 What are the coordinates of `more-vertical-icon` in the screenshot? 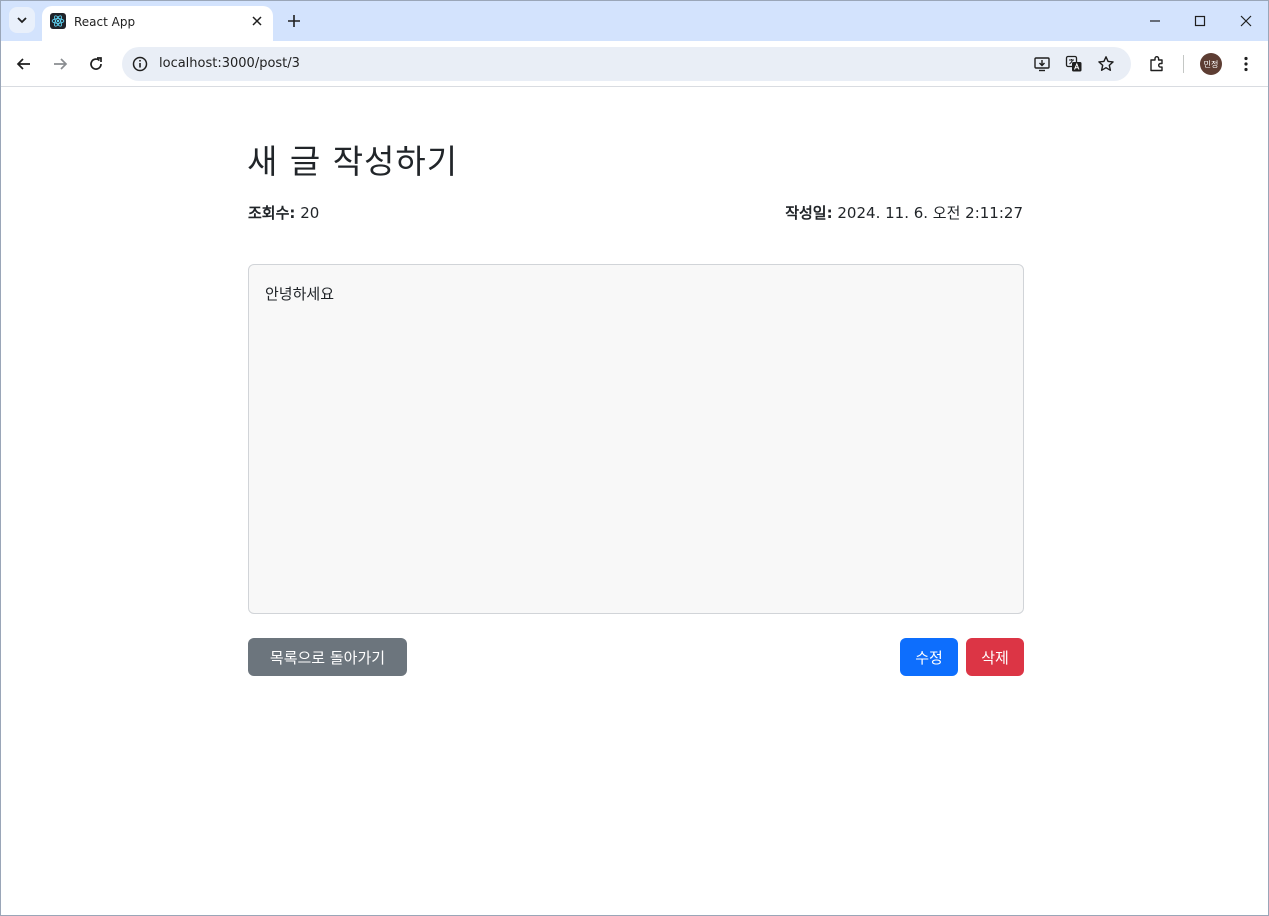 It's located at (1246, 64).